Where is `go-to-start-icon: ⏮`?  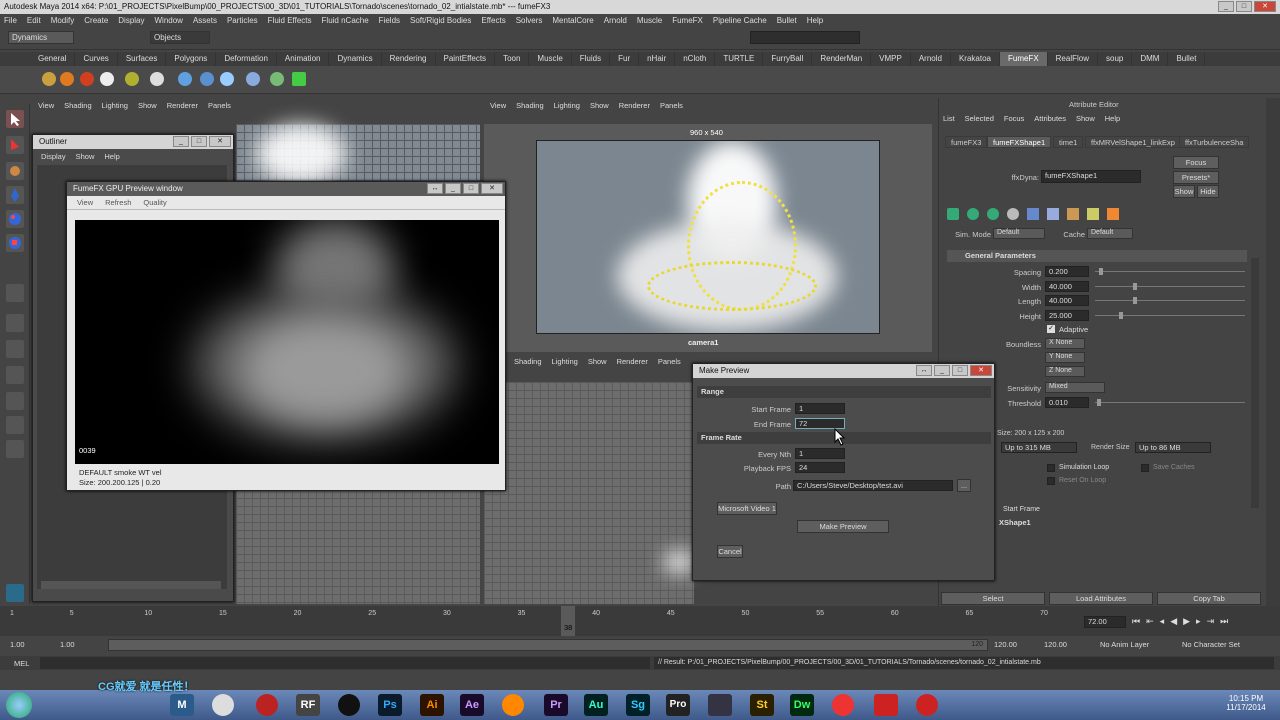 go-to-start-icon: ⏮ is located at coordinates (1136, 621).